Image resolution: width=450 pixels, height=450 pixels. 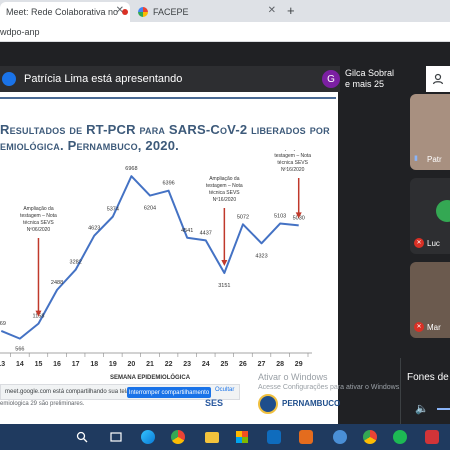 I want to click on new-tab-button: +, so click(x=291, y=10).